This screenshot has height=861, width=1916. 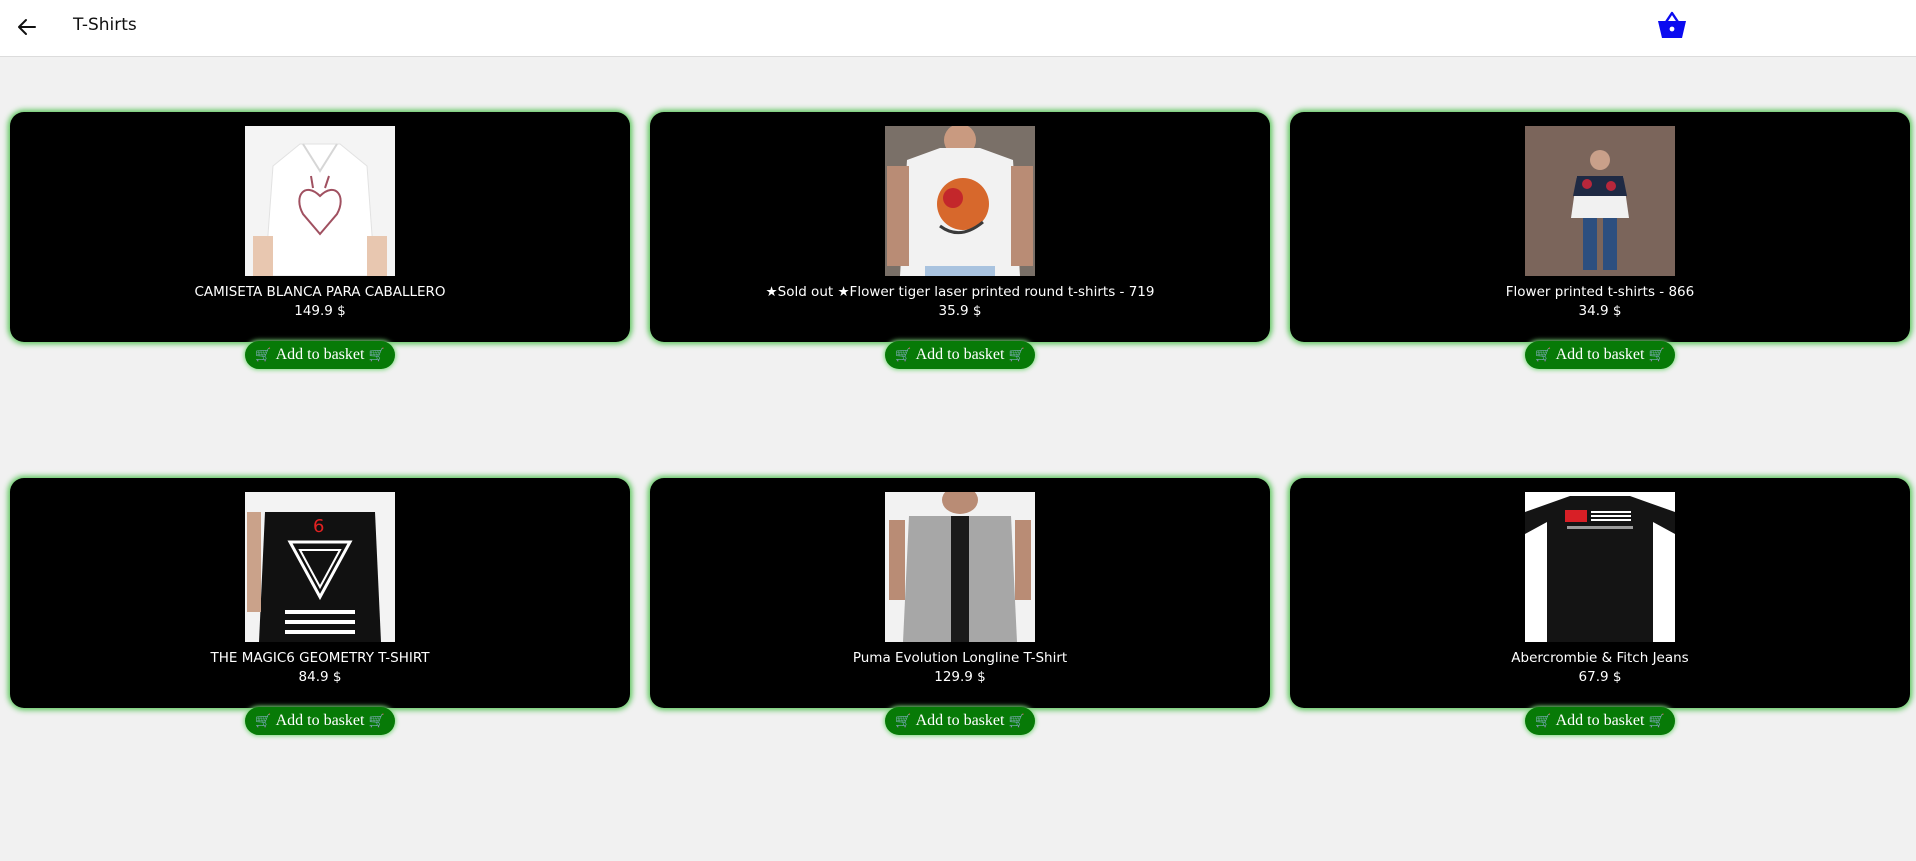 I want to click on product-price: 129.9 $, so click(x=960, y=677).